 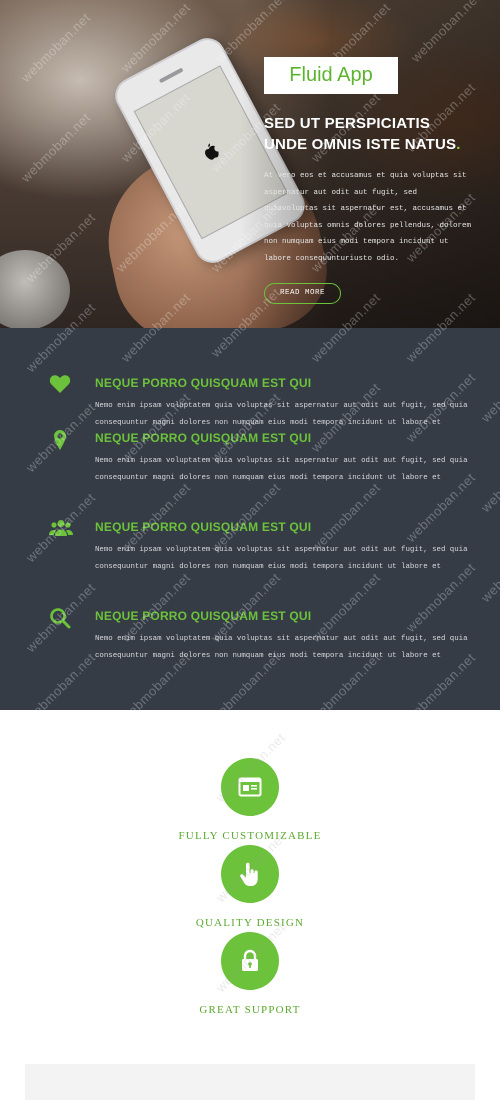 I want to click on apple-logo-icon, so click(x=210, y=151).